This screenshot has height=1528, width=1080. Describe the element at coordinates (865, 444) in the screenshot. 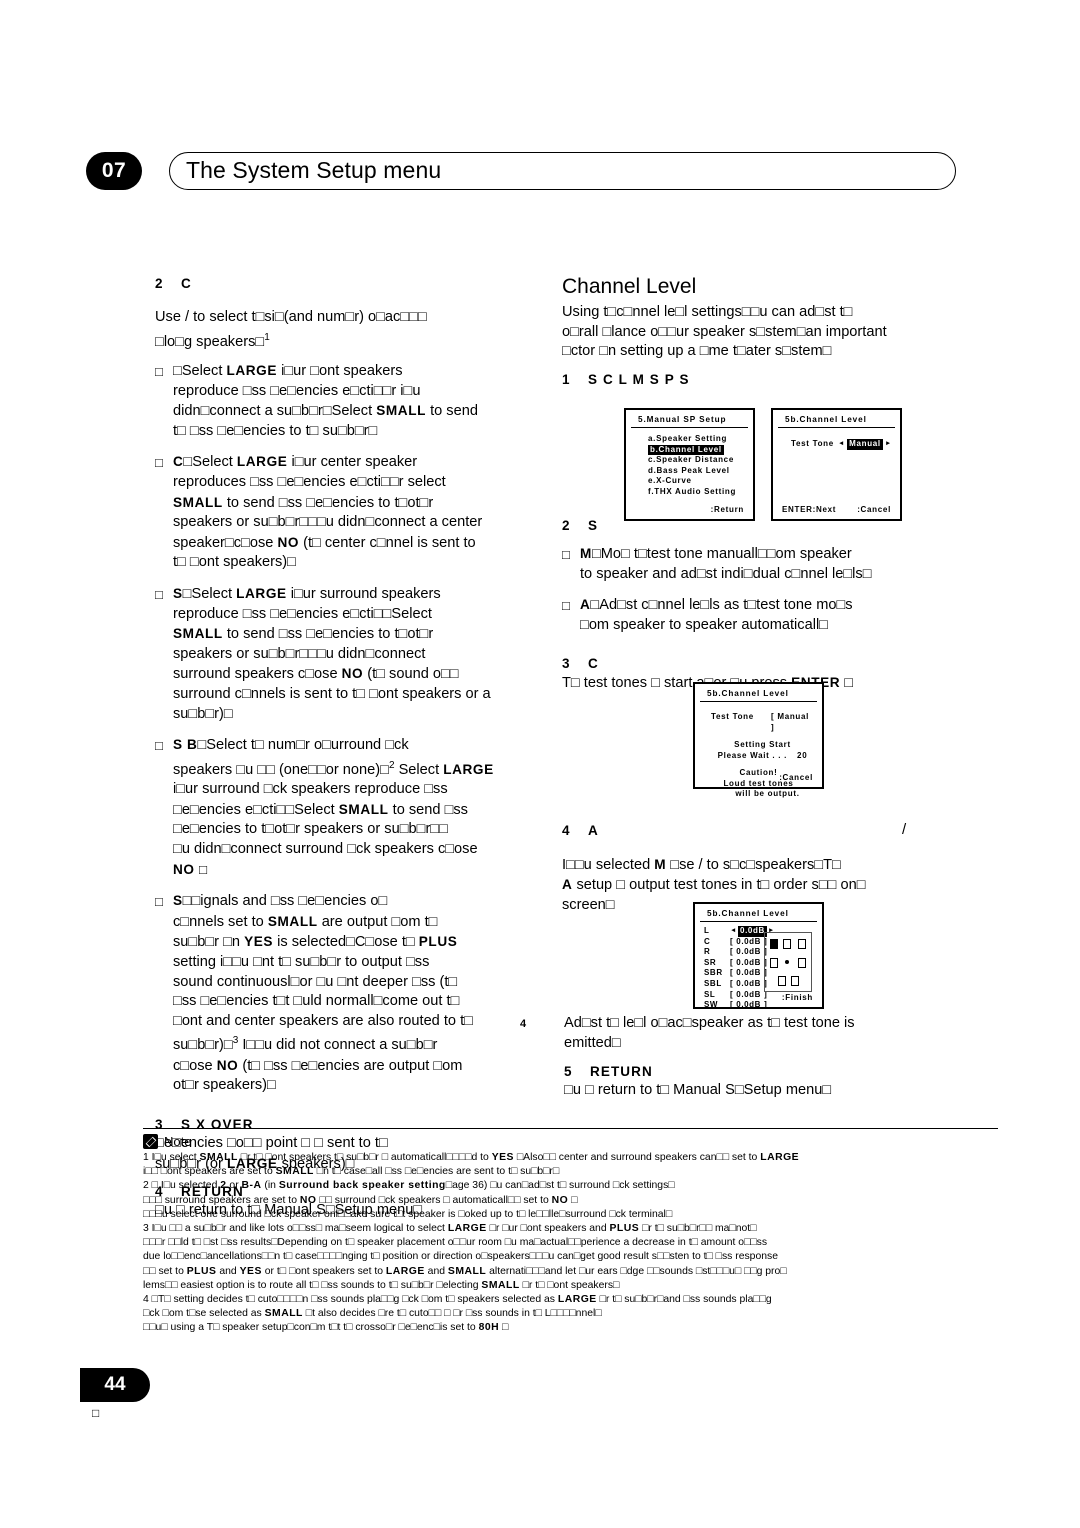

I see `osd-test-tone-value: Manual` at that location.